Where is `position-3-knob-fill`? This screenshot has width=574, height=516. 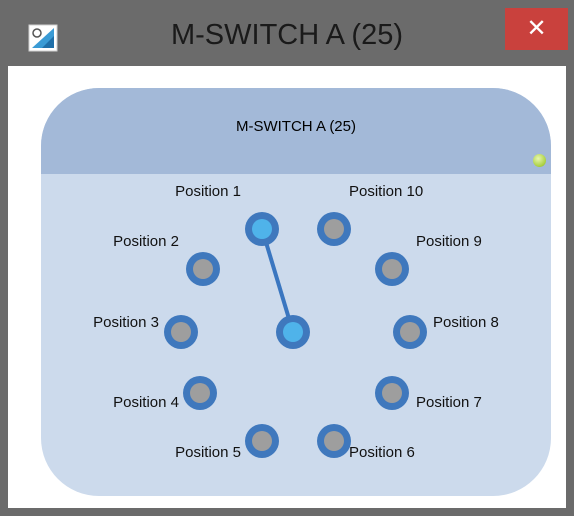
position-3-knob-fill is located at coordinates (181, 332).